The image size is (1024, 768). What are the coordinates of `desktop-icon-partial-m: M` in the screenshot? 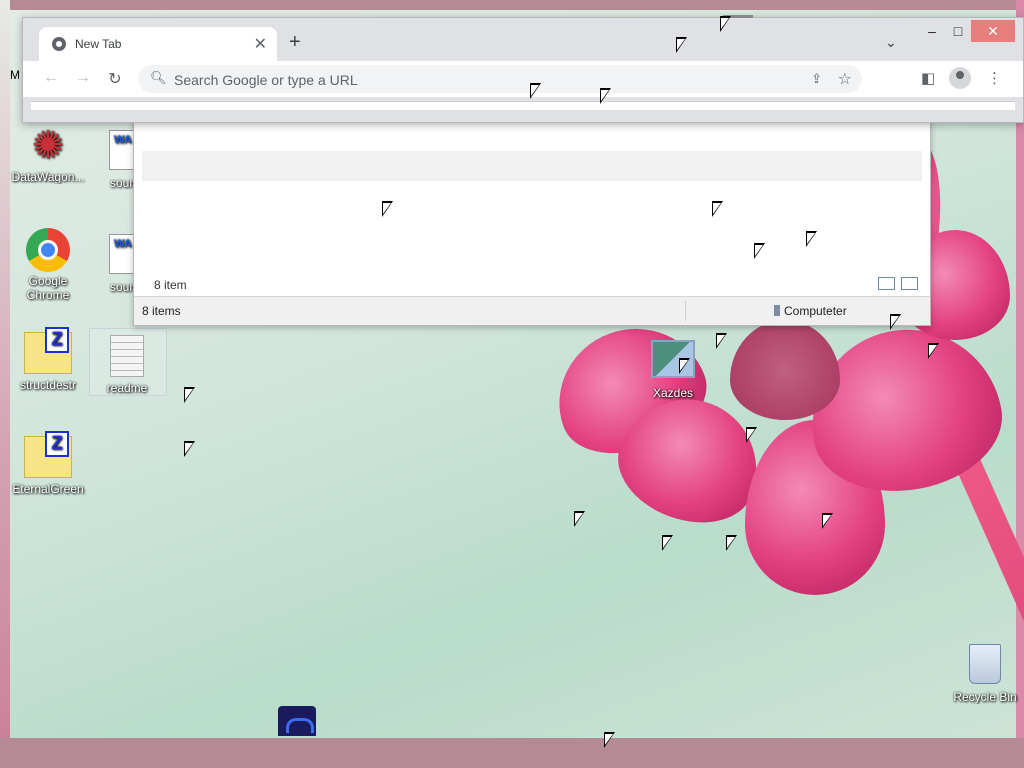 It's located at (15, 75).